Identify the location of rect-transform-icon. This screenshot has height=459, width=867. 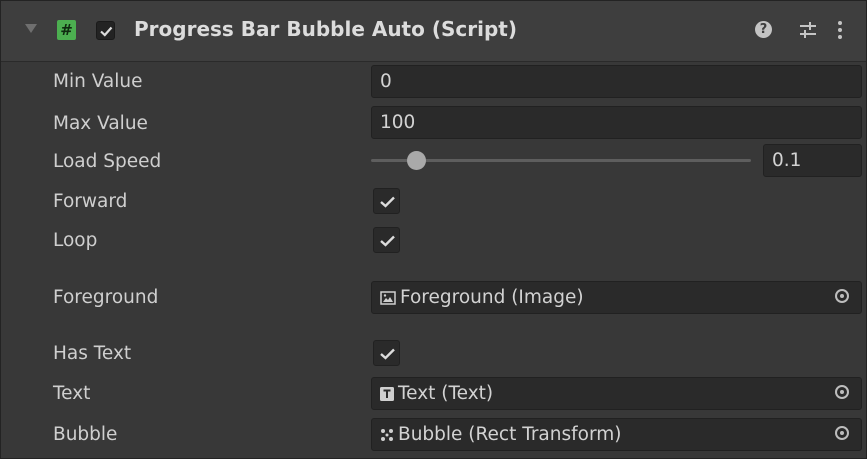
(387, 435).